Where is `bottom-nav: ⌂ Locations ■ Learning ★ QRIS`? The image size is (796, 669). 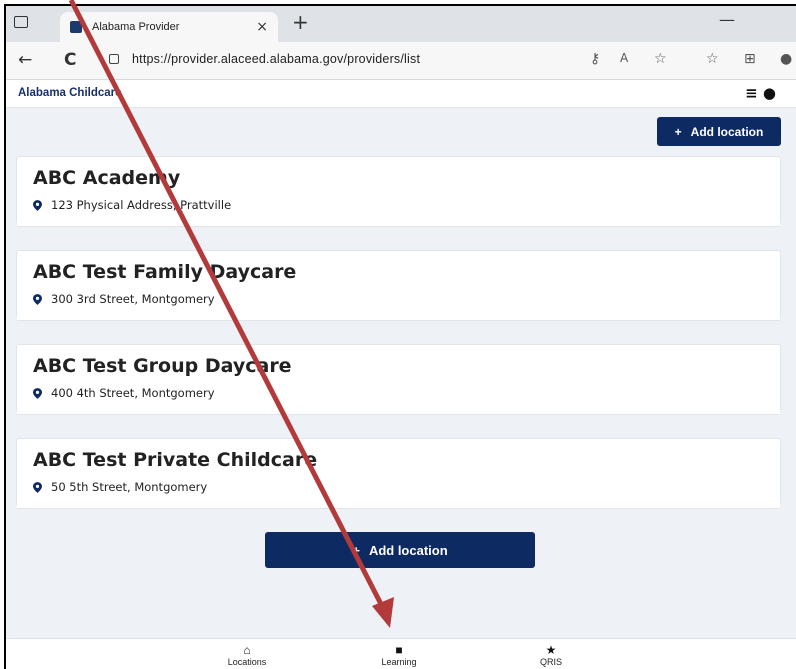 bottom-nav: ⌂ Locations ■ Learning ★ QRIS is located at coordinates (401, 653).